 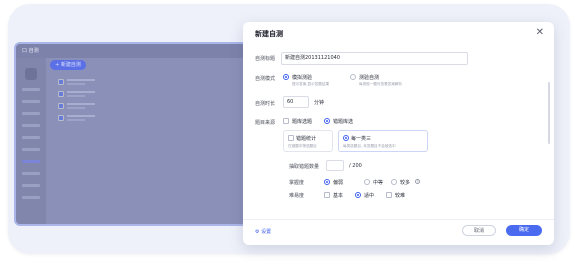 I want to click on mode-option-label: 模拟测验, so click(x=302, y=78).